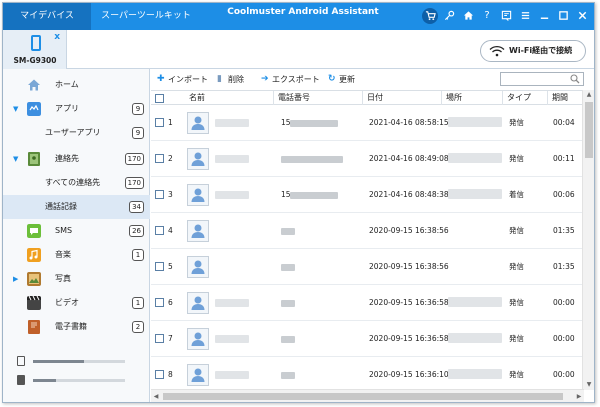 The image size is (600, 407). Describe the element at coordinates (341, 79) in the screenshot. I see `refresh-button: ↻ 更新` at that location.